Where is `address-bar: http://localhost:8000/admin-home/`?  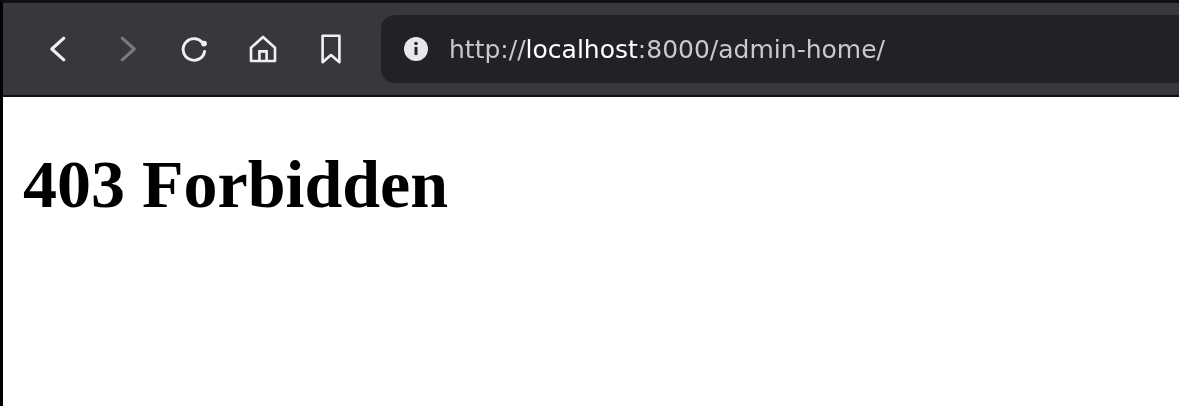 address-bar: http://localhost:8000/admin-home/ is located at coordinates (780, 49).